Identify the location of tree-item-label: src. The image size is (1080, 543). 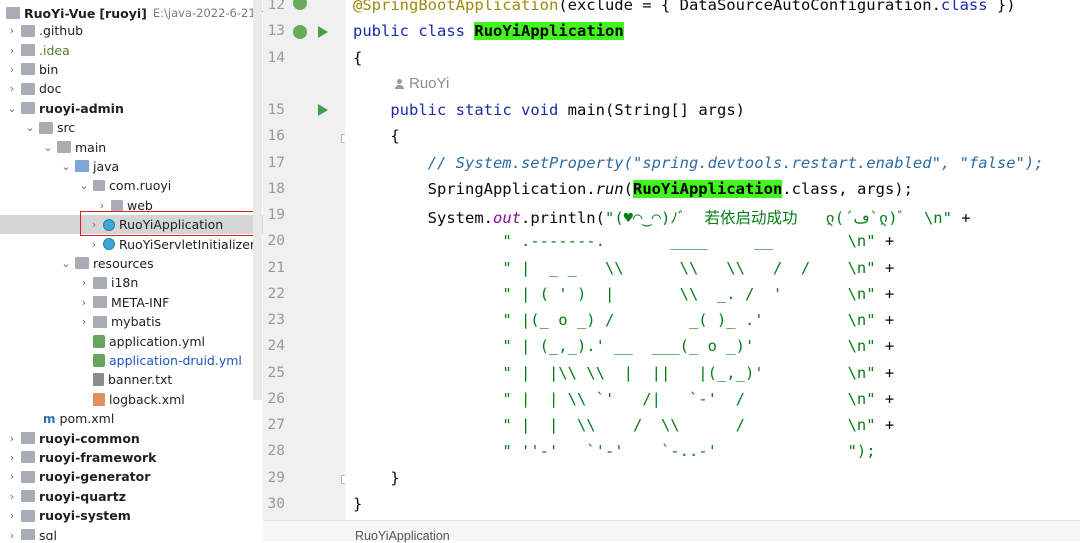
(66, 128).